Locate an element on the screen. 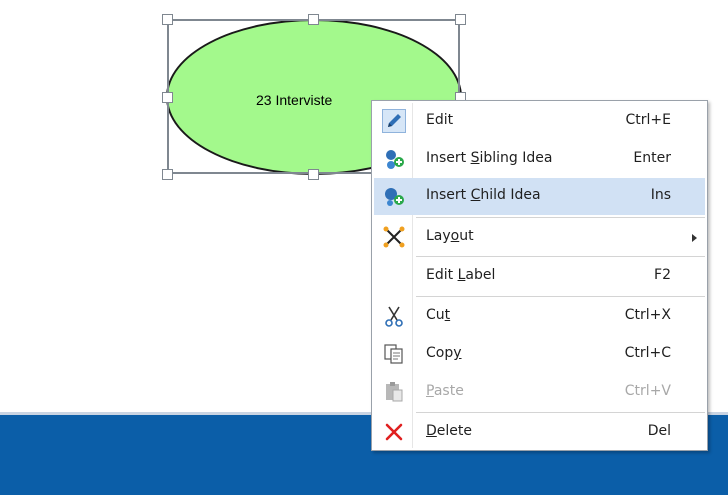 This screenshot has width=728, height=495. resize-handle-bottom is located at coordinates (313, 174).